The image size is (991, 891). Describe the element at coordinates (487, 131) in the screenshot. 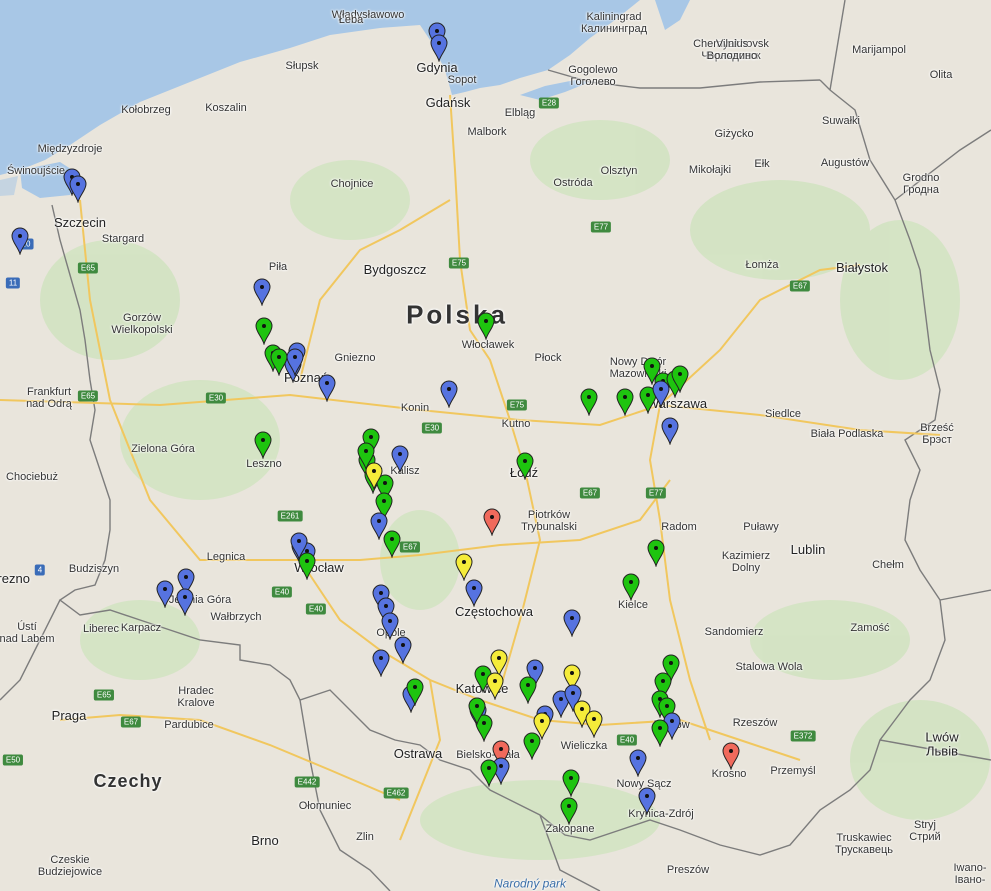

I see `map-label: Malbork` at that location.